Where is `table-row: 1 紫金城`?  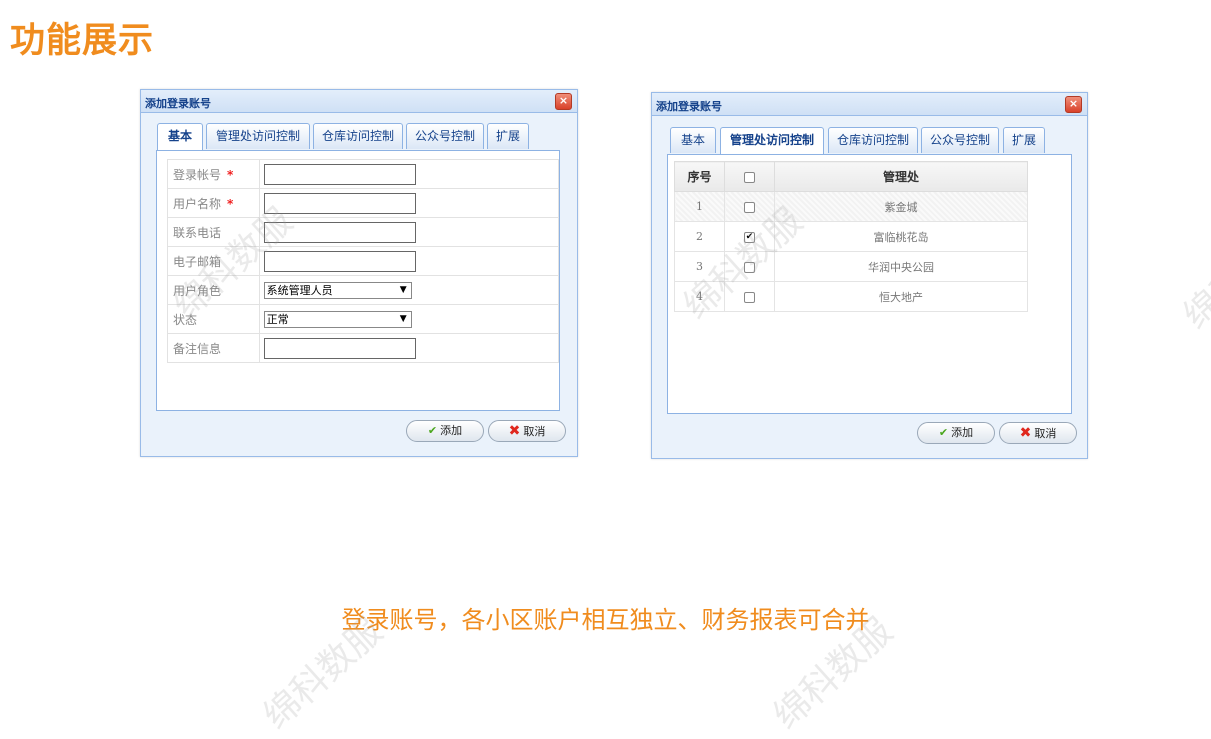 table-row: 1 紫金城 is located at coordinates (851, 206).